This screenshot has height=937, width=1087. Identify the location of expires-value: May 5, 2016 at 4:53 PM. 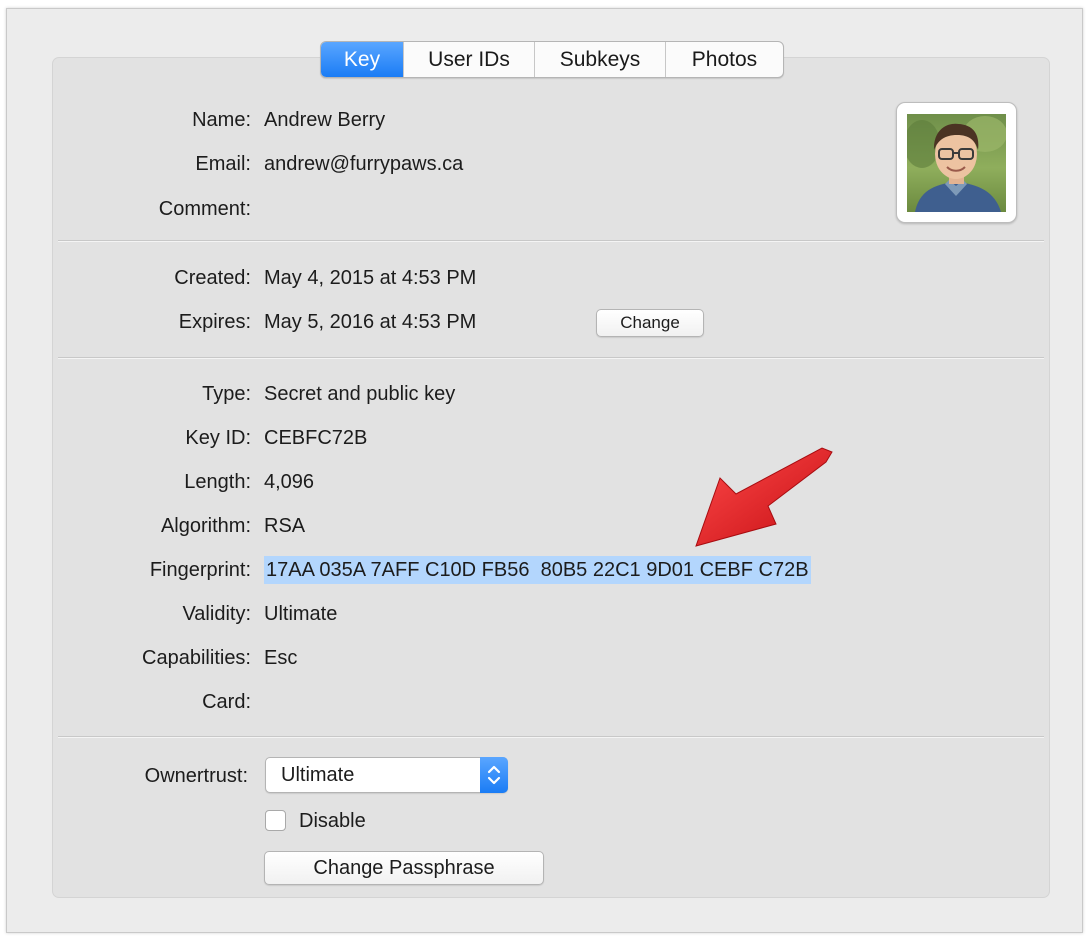
(370, 322).